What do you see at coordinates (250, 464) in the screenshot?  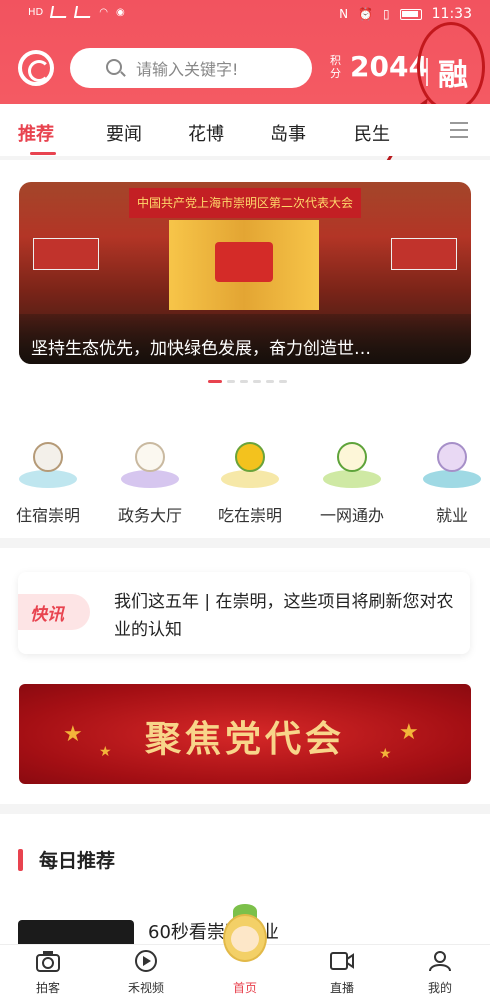 I see `osmanthus-icon` at bounding box center [250, 464].